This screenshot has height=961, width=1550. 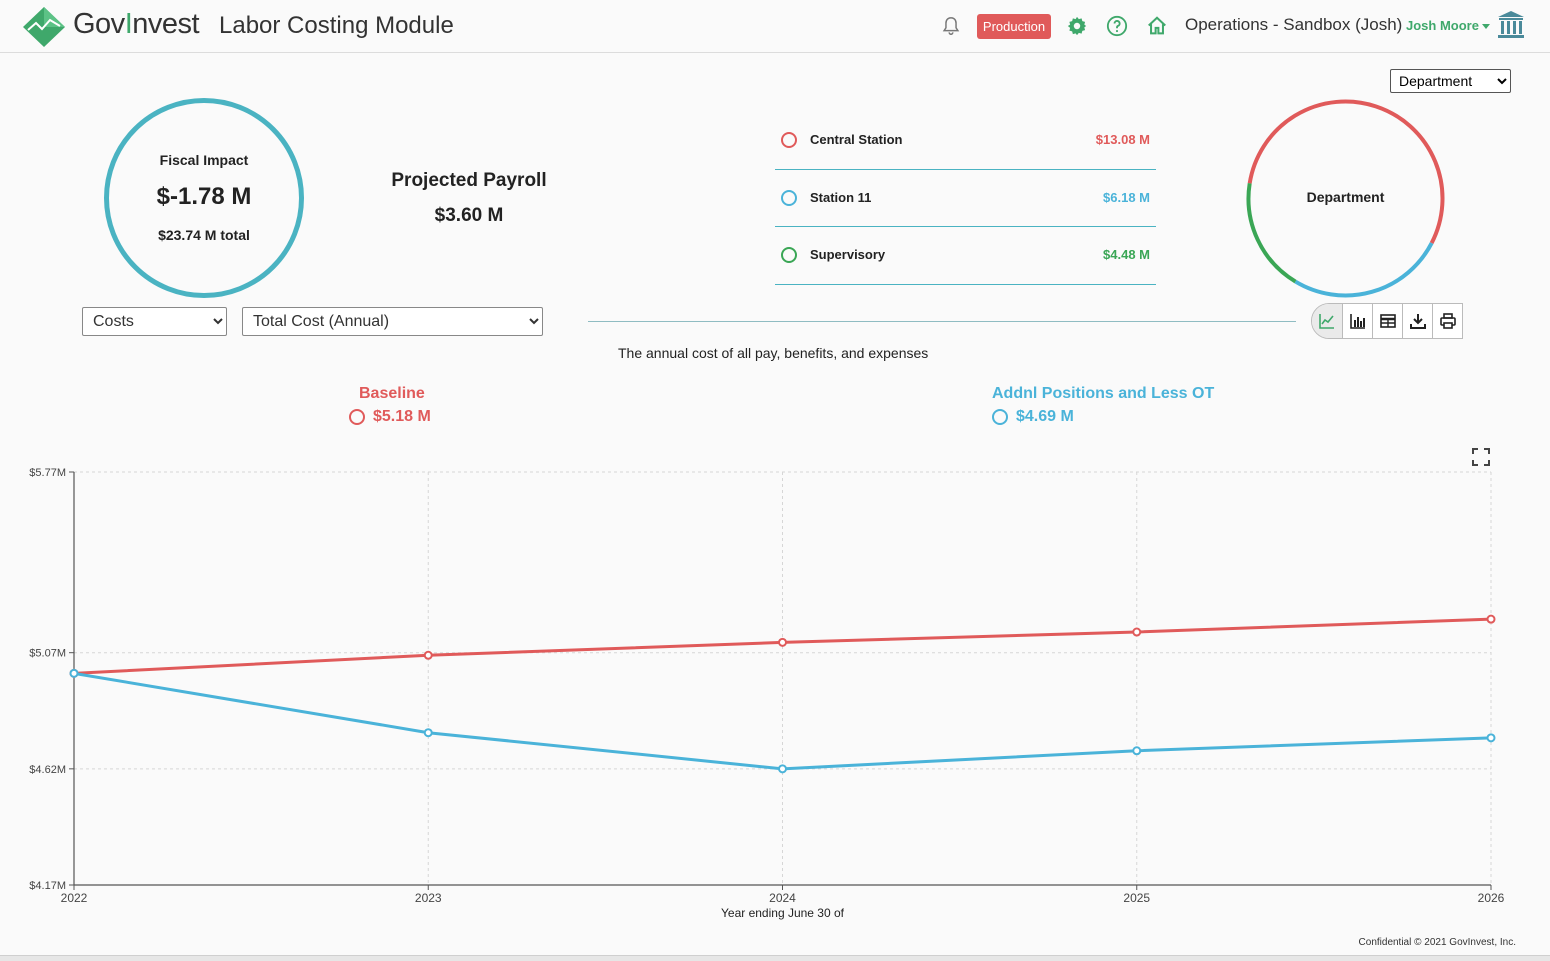 I want to click on home-icon, so click(x=1157, y=26).